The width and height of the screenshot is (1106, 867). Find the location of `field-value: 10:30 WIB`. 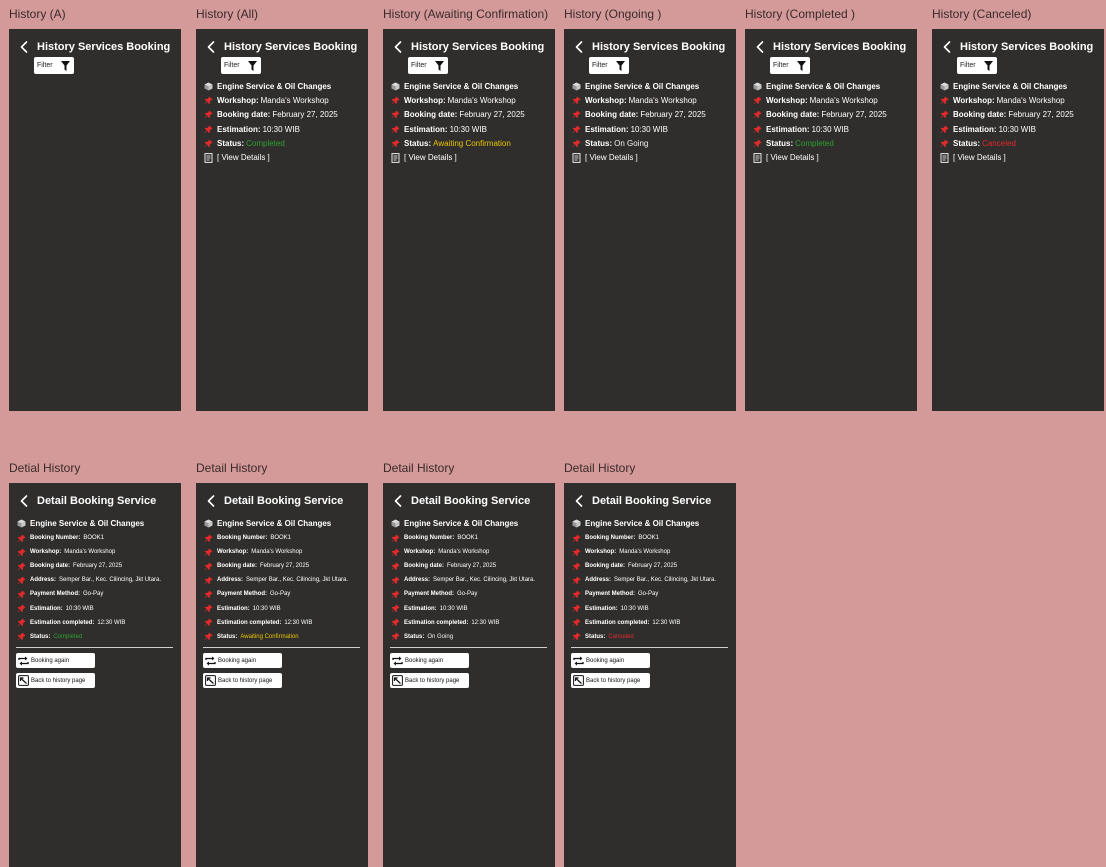

field-value: 10:30 WIB is located at coordinates (281, 129).